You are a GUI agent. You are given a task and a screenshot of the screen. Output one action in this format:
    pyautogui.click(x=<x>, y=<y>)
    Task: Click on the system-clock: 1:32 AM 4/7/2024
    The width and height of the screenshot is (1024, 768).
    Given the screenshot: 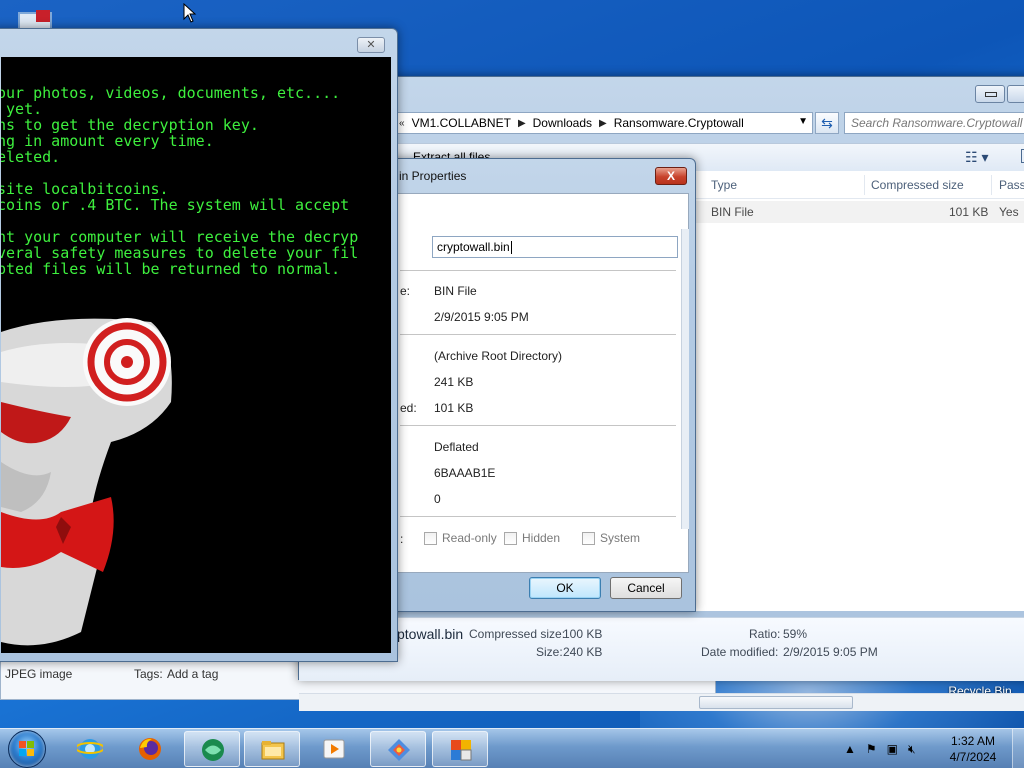 What is the action you would take?
    pyautogui.click(x=973, y=749)
    